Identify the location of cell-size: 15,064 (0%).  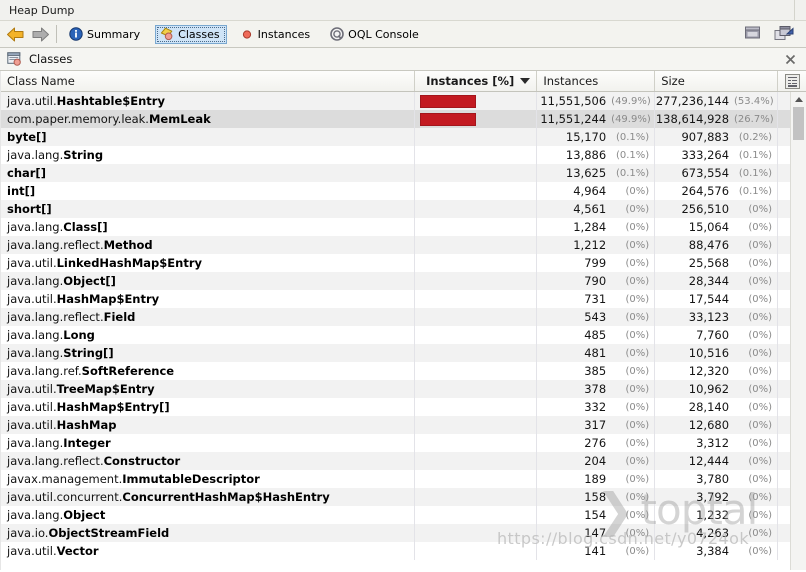
(717, 227).